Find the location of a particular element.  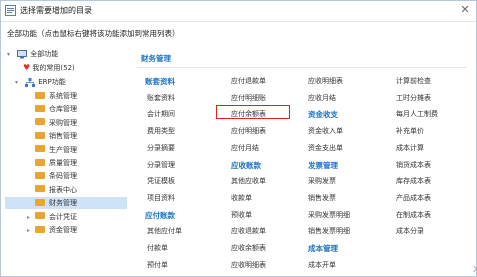

function-item: 成本开单 is located at coordinates (322, 265).